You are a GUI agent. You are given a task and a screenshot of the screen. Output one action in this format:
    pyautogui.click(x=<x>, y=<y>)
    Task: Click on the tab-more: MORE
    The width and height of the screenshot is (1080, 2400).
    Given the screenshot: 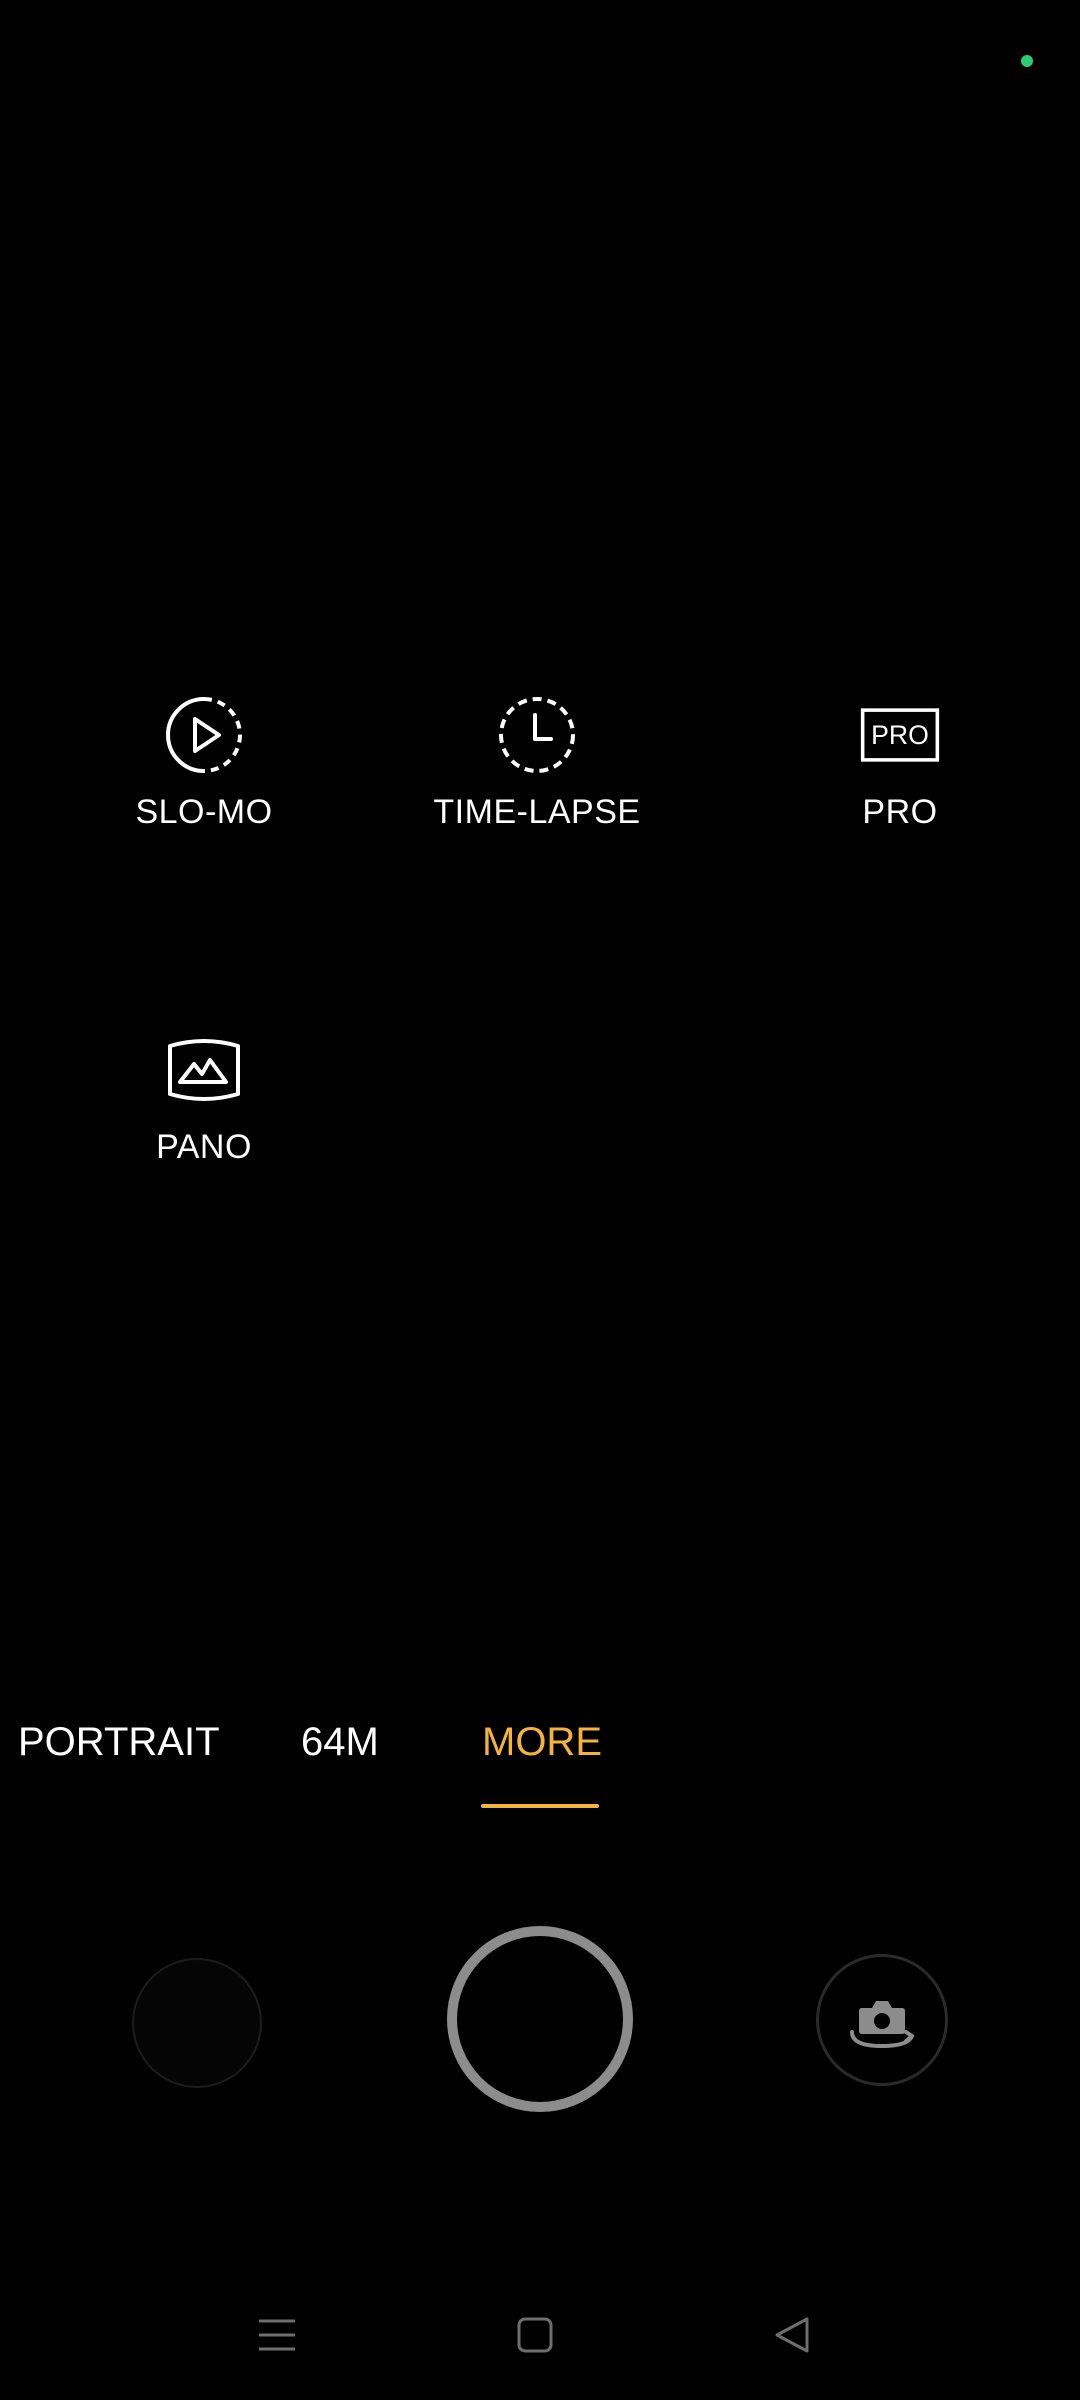 What is the action you would take?
    pyautogui.click(x=542, y=1742)
    